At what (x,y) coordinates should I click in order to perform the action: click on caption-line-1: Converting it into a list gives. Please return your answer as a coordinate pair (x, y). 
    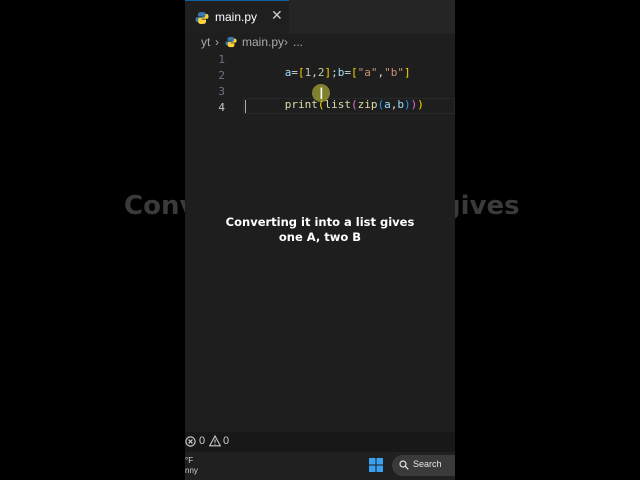
    Looking at the image, I should click on (320, 222).